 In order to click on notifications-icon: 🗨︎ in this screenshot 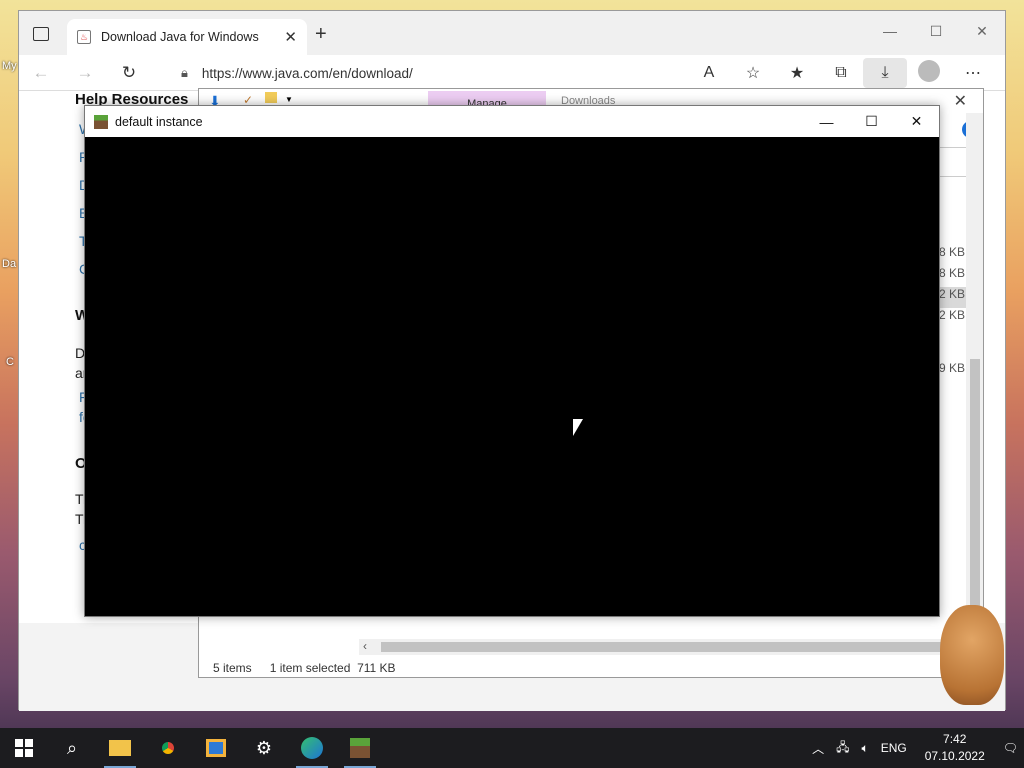, I will do `click(1010, 748)`.